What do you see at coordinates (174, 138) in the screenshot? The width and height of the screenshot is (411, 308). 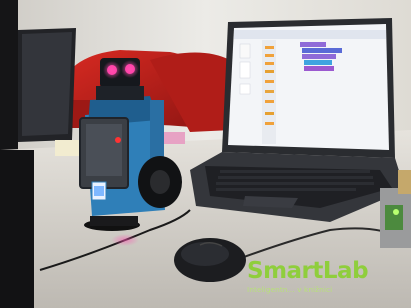 I see `sticky-item` at bounding box center [174, 138].